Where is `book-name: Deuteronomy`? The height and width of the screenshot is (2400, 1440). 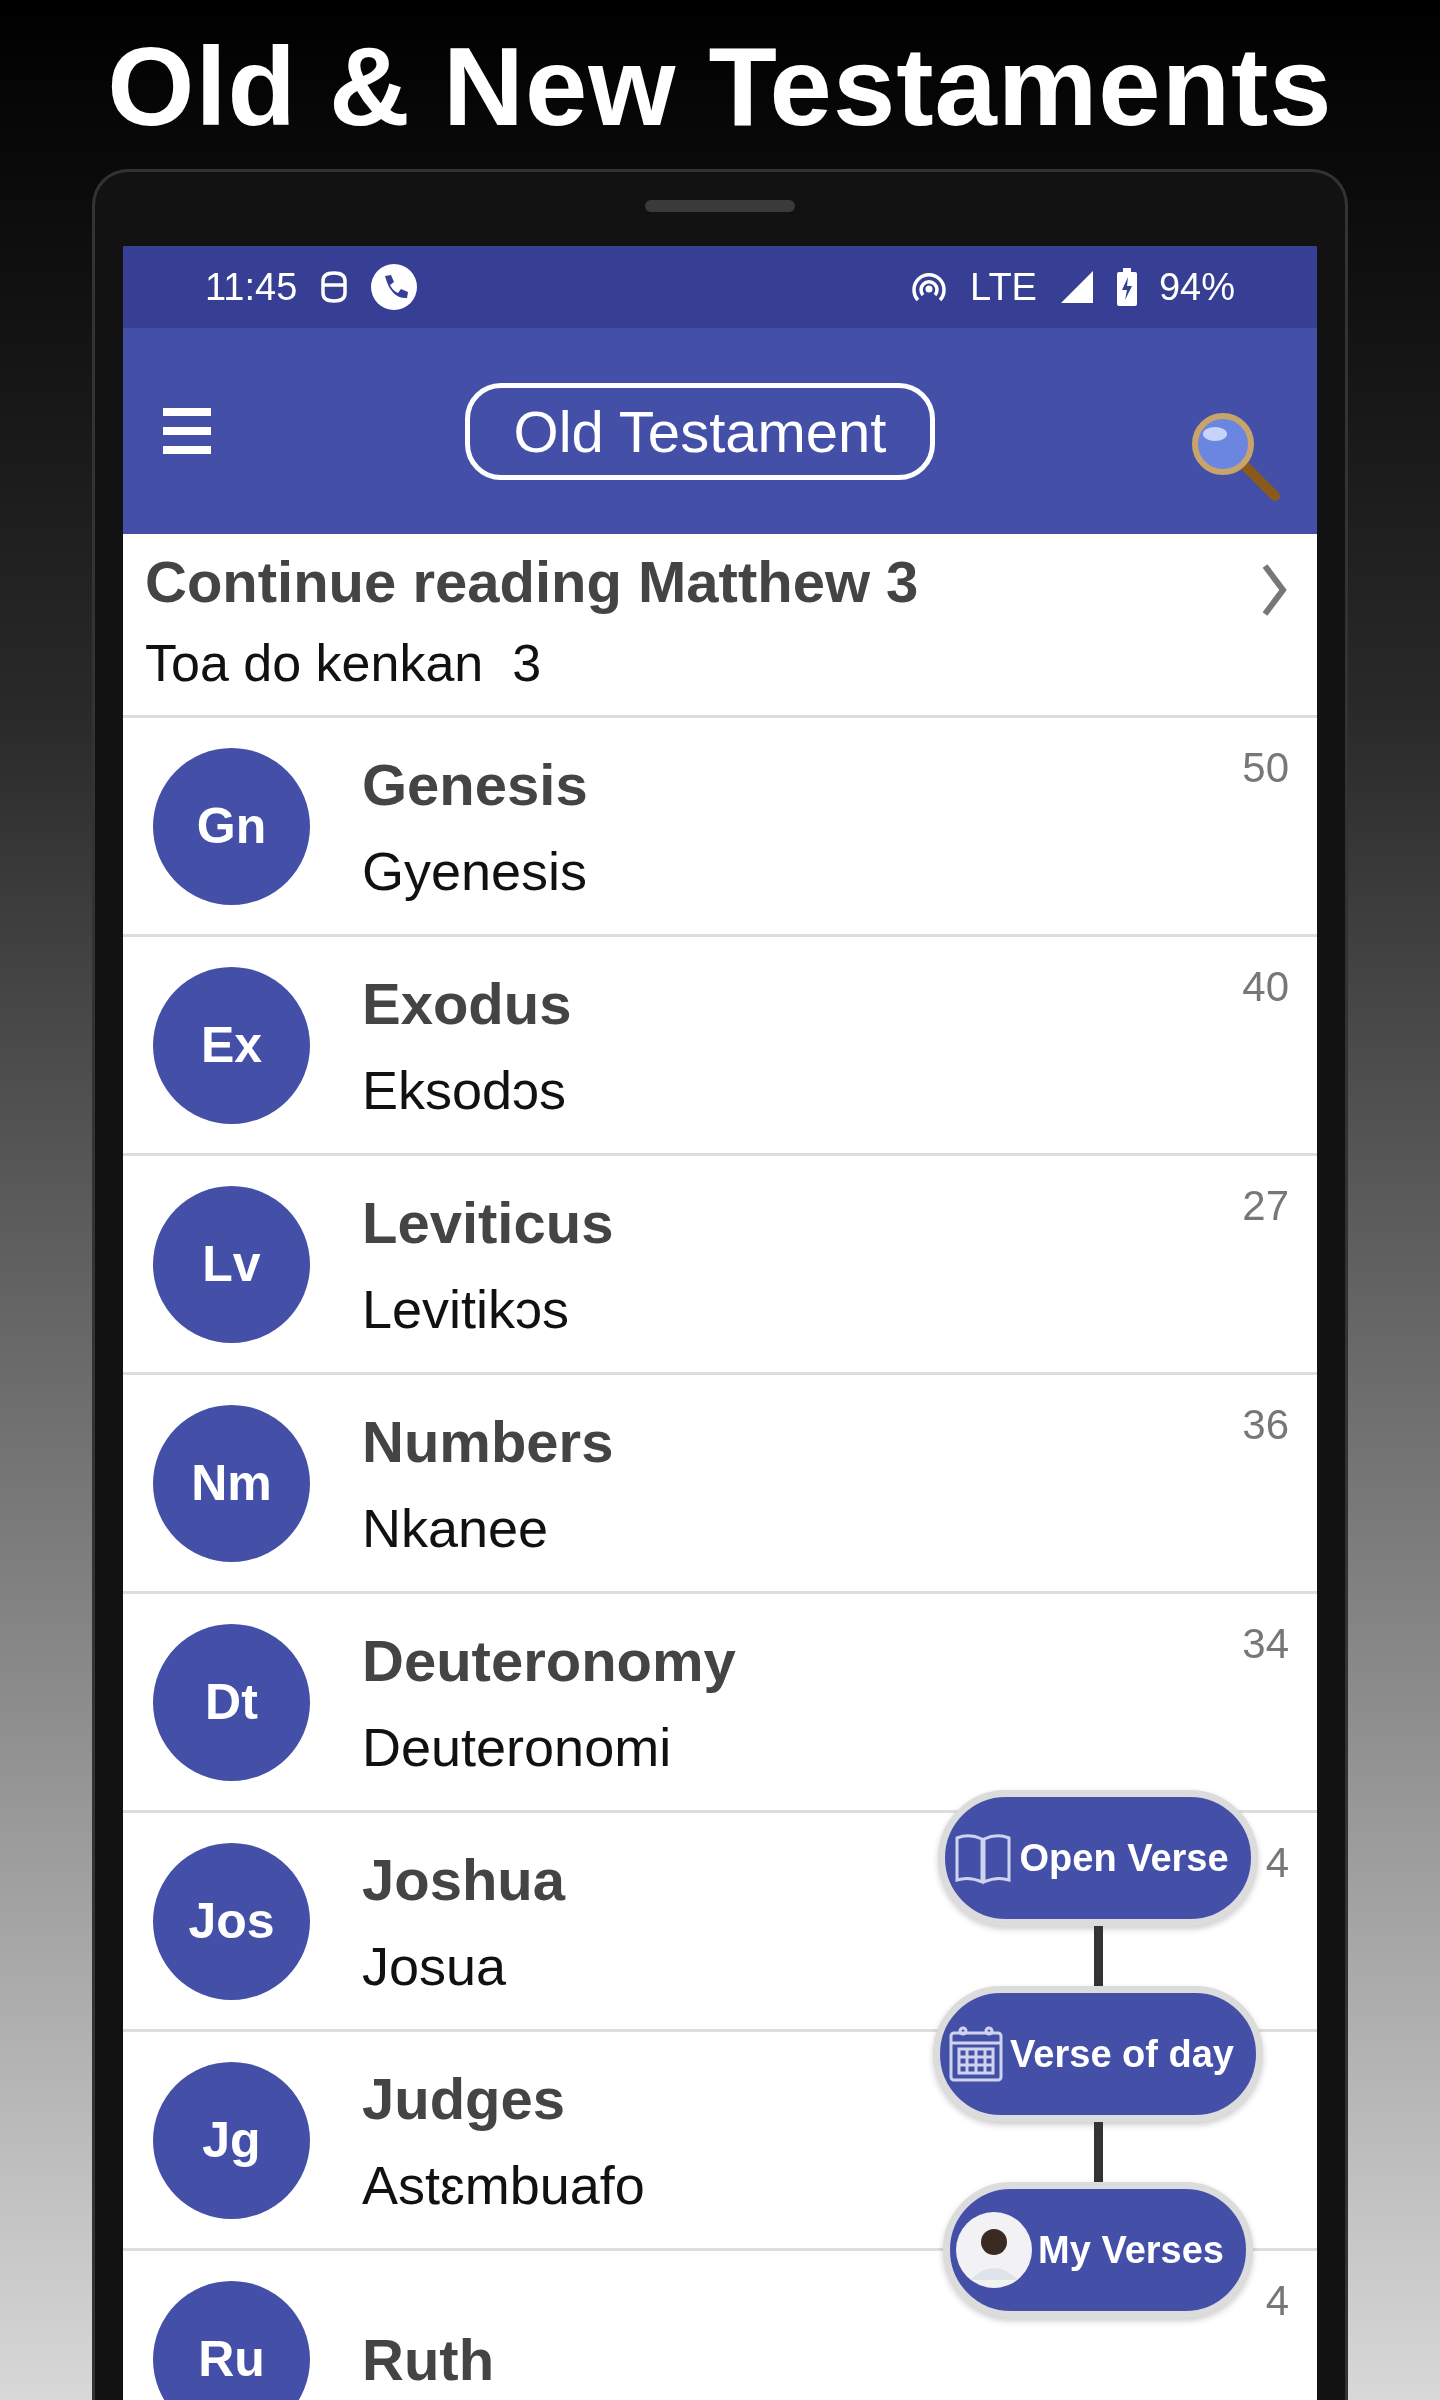 book-name: Deuteronomy is located at coordinates (549, 1660).